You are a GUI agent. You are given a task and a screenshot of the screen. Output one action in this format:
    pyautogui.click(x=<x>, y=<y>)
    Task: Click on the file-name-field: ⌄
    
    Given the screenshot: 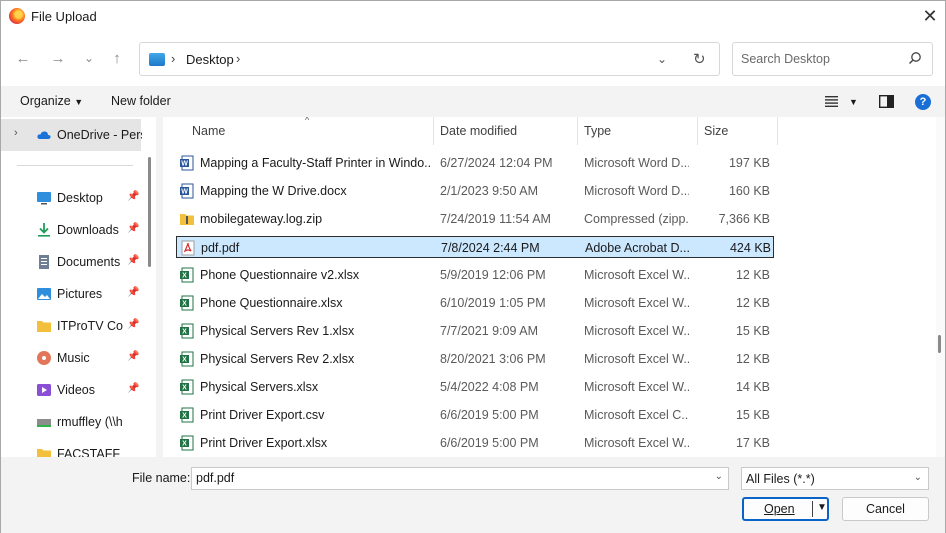 What is the action you would take?
    pyautogui.click(x=460, y=478)
    